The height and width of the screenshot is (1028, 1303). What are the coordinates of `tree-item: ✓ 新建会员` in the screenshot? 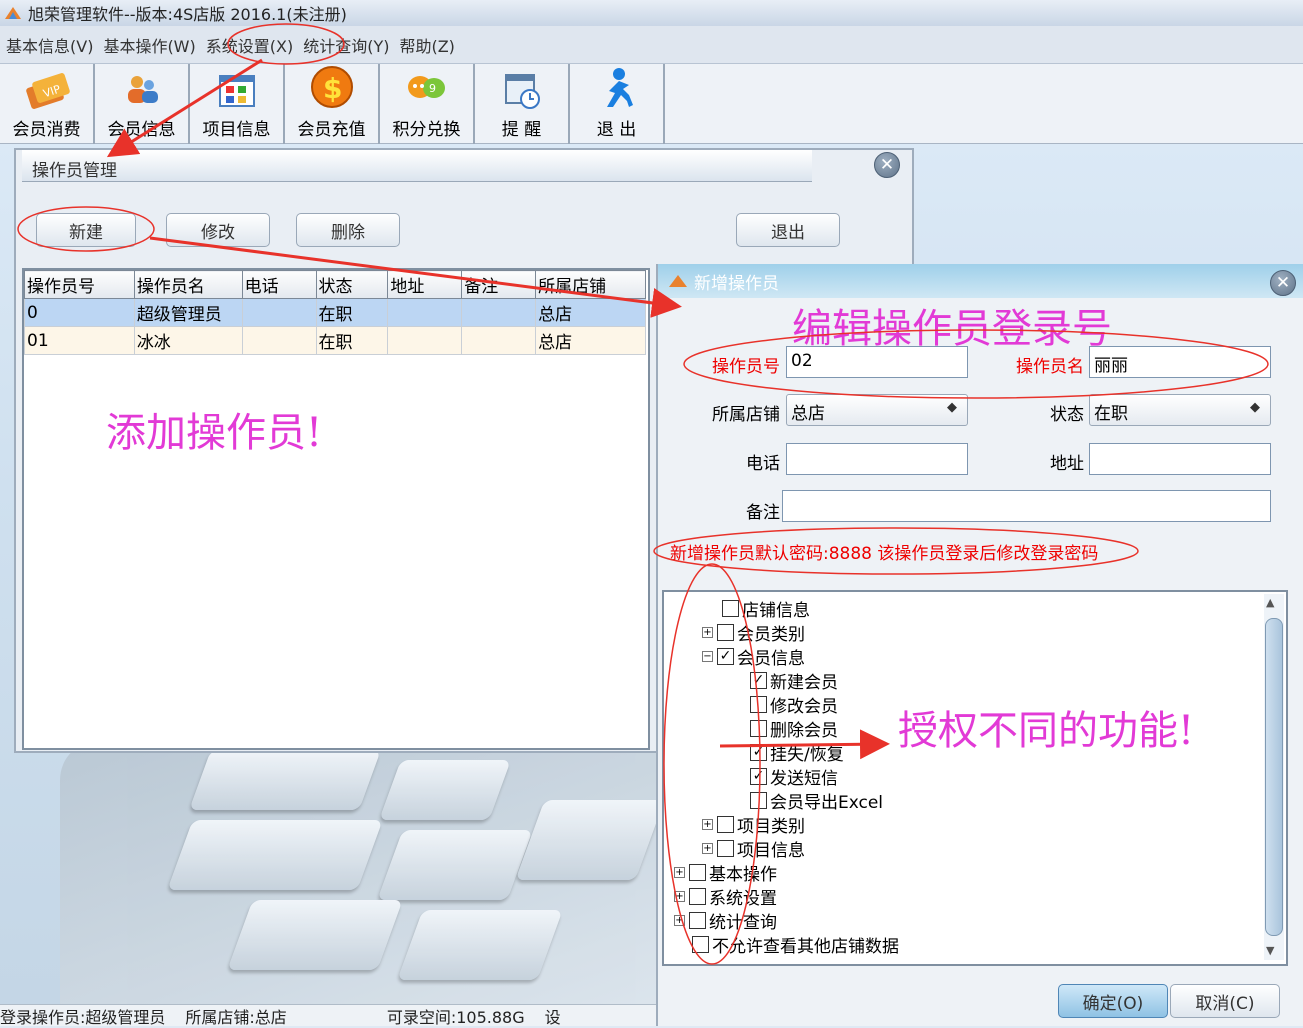 It's located at (794, 680).